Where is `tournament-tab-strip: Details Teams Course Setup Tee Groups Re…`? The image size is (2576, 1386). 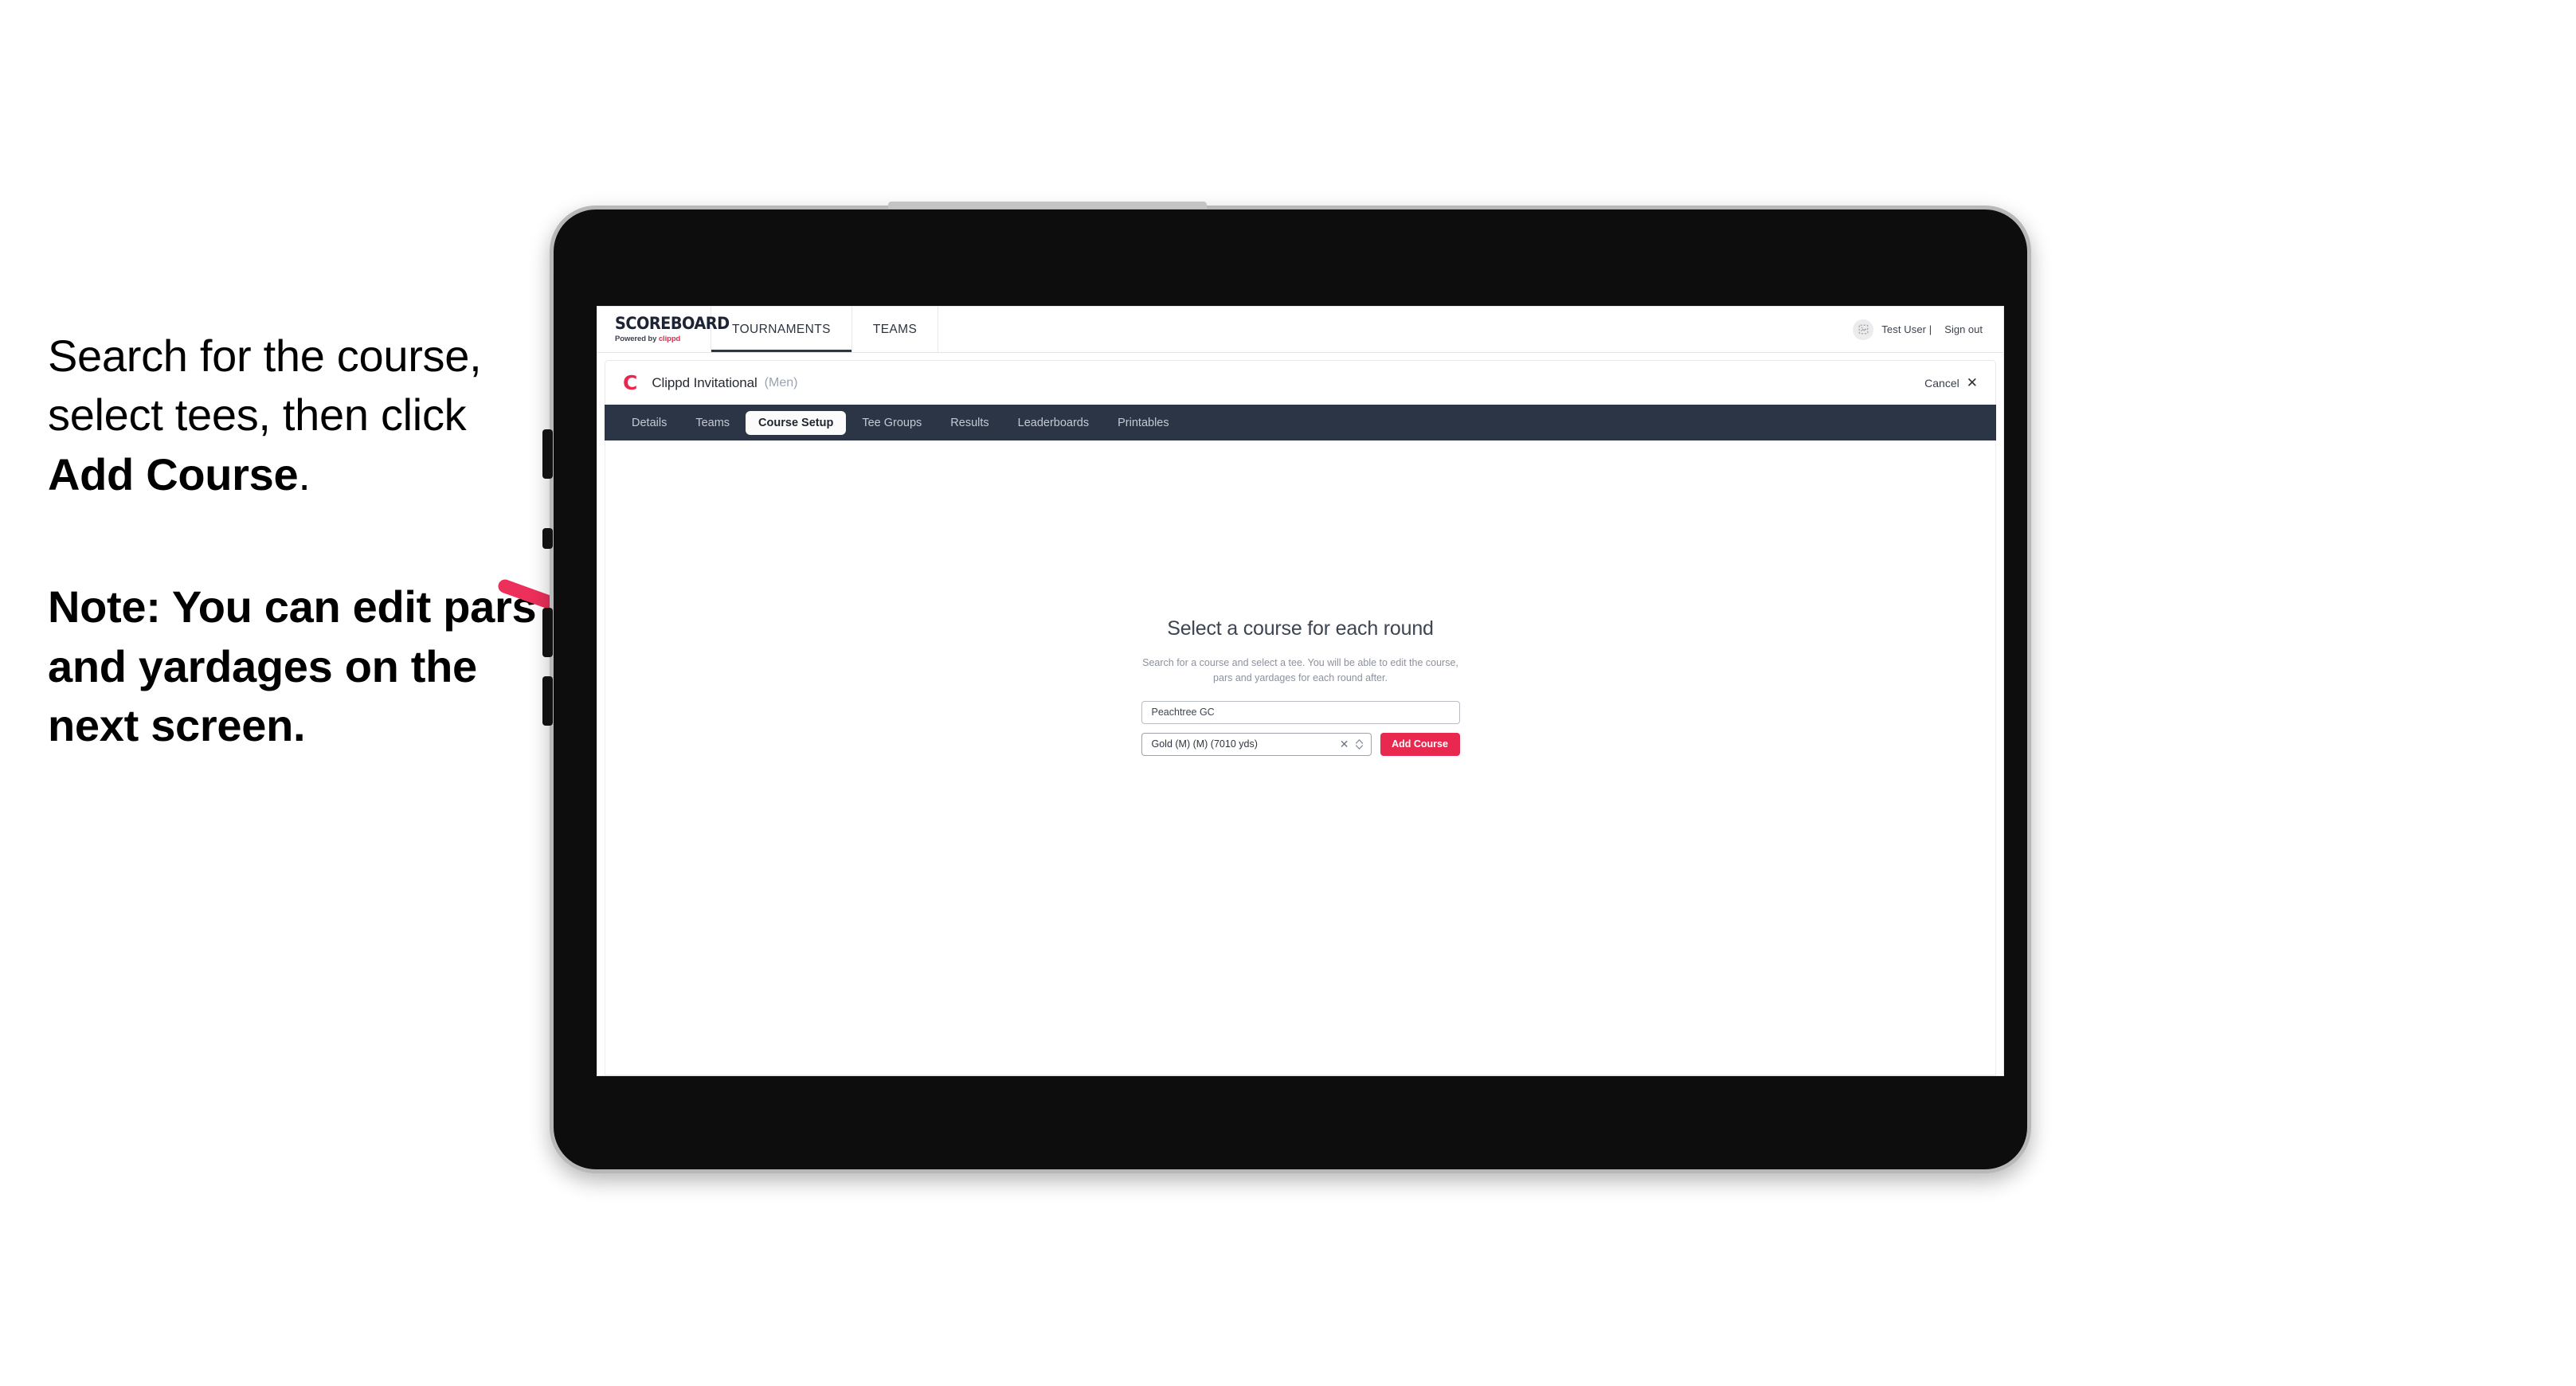 tournament-tab-strip: Details Teams Course Setup Tee Groups Re… is located at coordinates (1300, 422).